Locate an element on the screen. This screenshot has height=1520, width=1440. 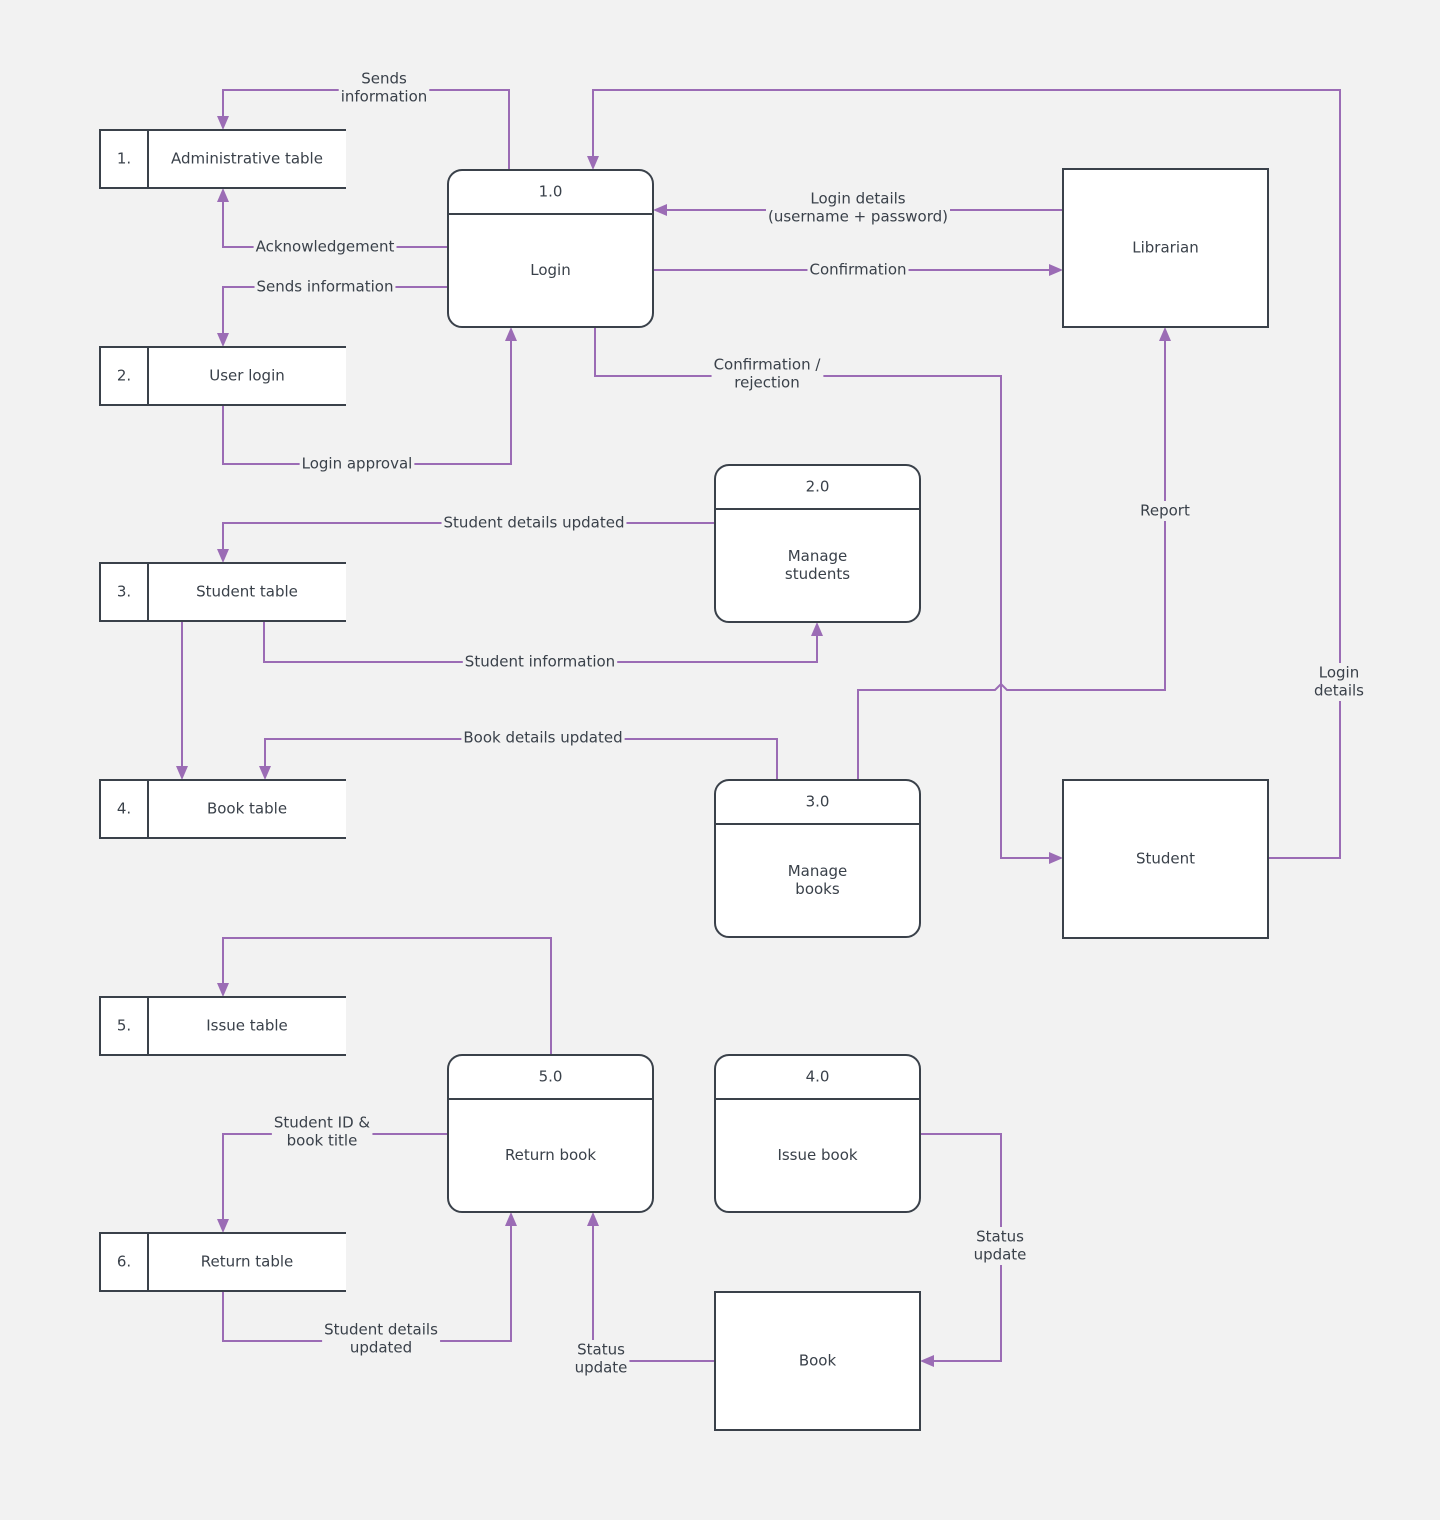
flow-label: Login details(username + password) is located at coordinates (858, 208).